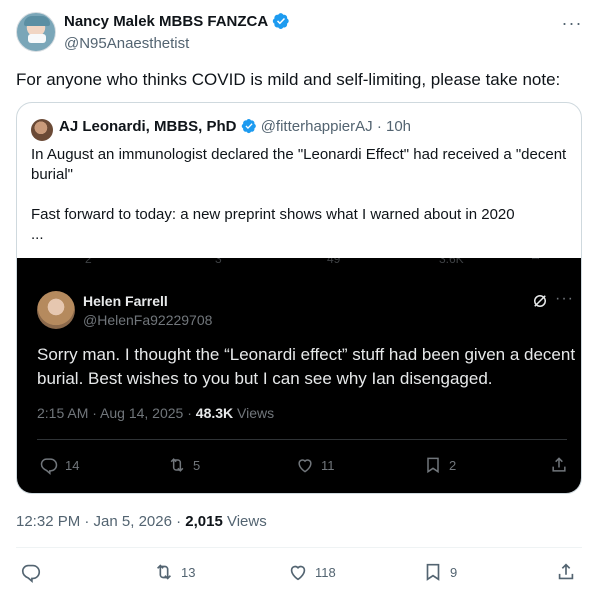  I want to click on post-views-count: 2,015, so click(204, 521).